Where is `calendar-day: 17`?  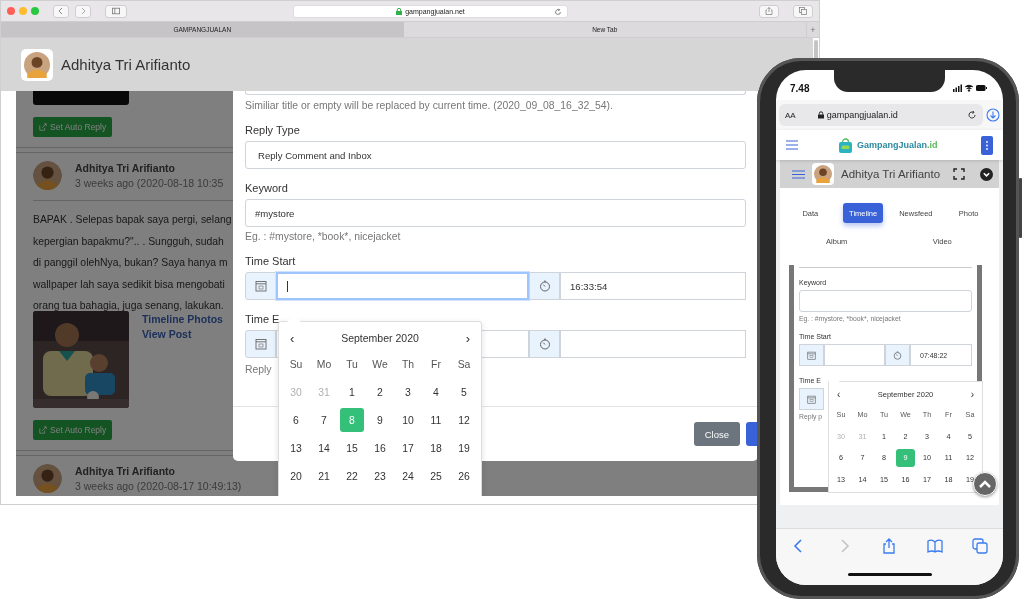
calendar-day: 17 is located at coordinates (408, 448).